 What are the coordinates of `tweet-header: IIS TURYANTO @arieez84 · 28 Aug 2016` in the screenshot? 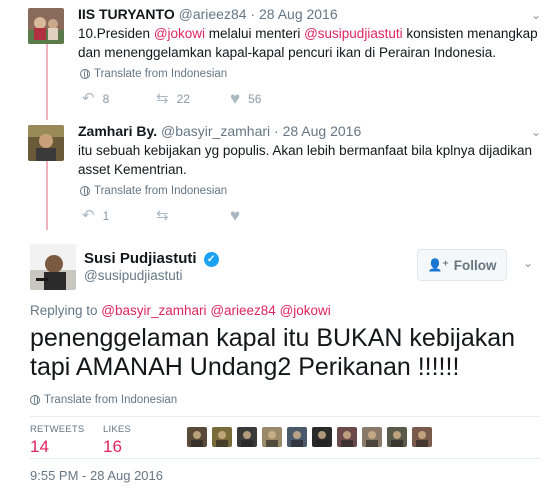 It's located at (208, 14).